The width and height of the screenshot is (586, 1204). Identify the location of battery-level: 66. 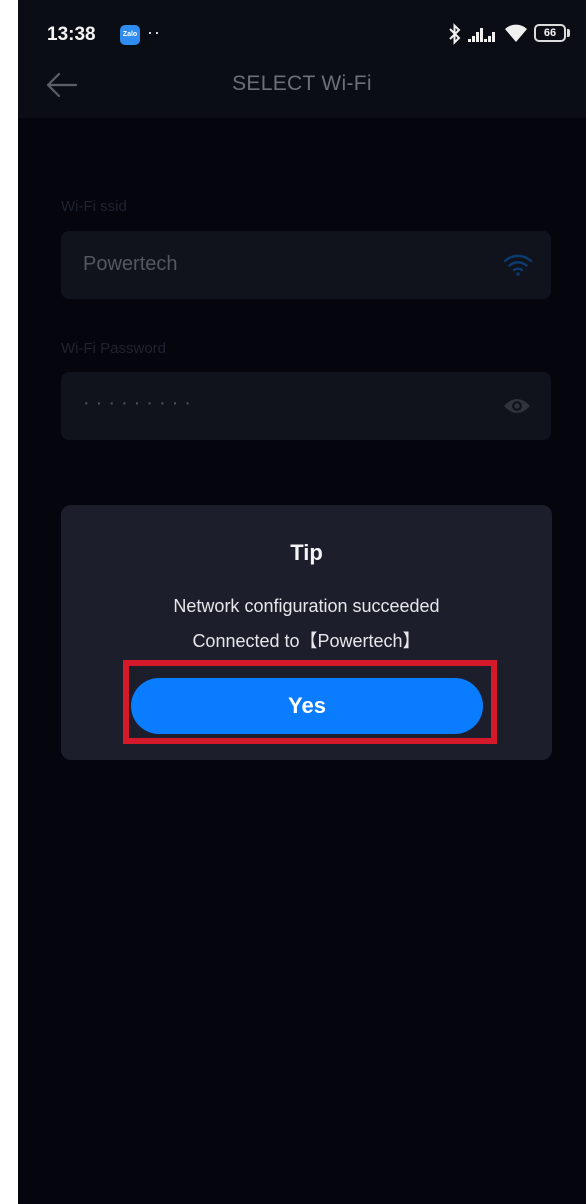
(550, 33).